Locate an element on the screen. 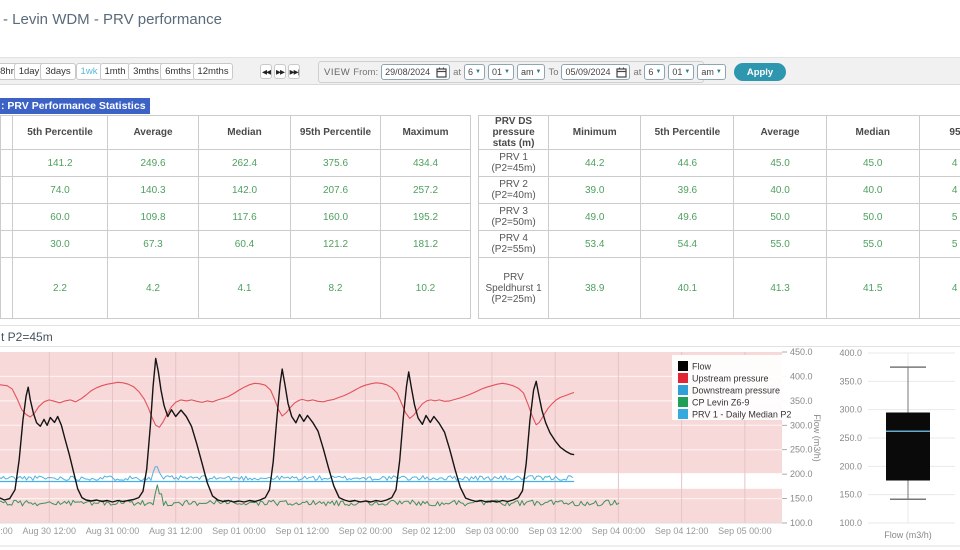 The width and height of the screenshot is (960, 550). column-header: Average is located at coordinates (153, 132).